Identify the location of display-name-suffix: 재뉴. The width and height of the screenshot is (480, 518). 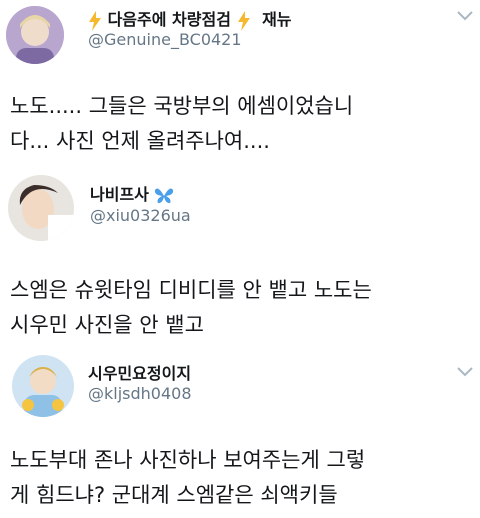
(277, 19).